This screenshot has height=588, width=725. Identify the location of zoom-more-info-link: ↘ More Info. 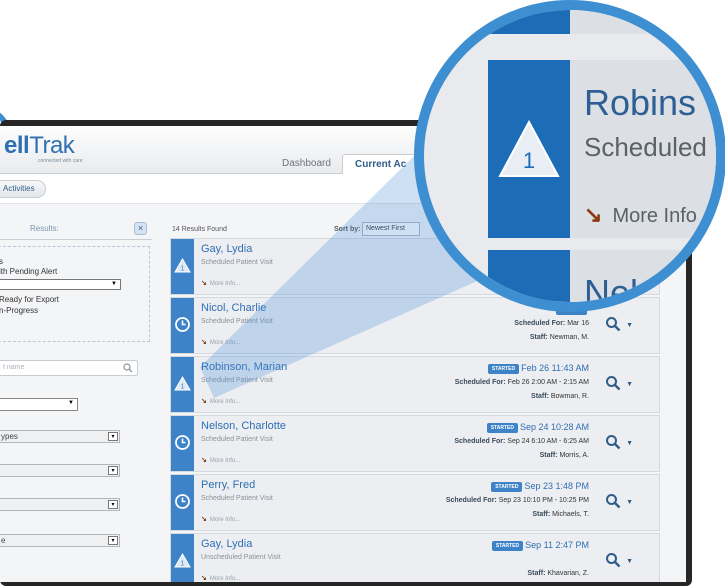
(640, 215).